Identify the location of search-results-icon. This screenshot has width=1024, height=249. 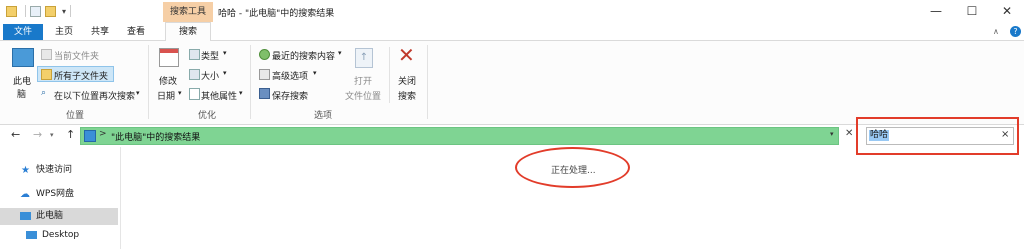
(90, 136).